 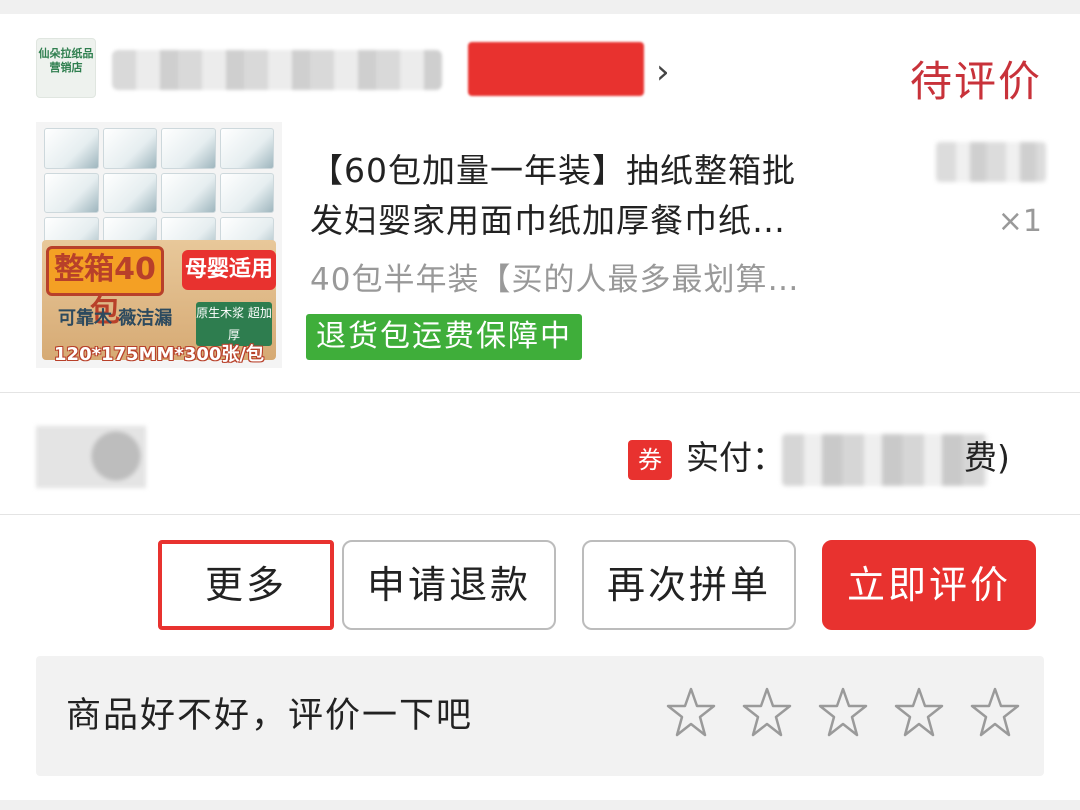 What do you see at coordinates (975, 81) in the screenshot?
I see `order-status: 待评价` at bounding box center [975, 81].